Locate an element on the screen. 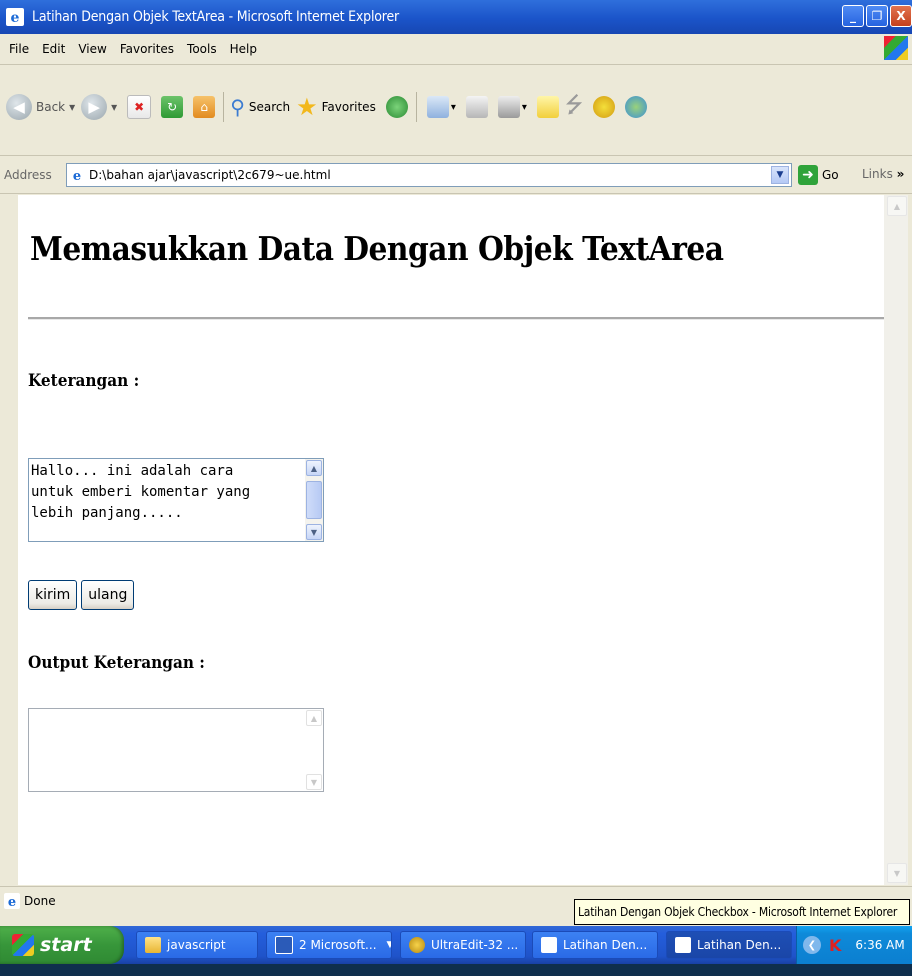  favorites-button: ★ Favorites is located at coordinates (336, 107).